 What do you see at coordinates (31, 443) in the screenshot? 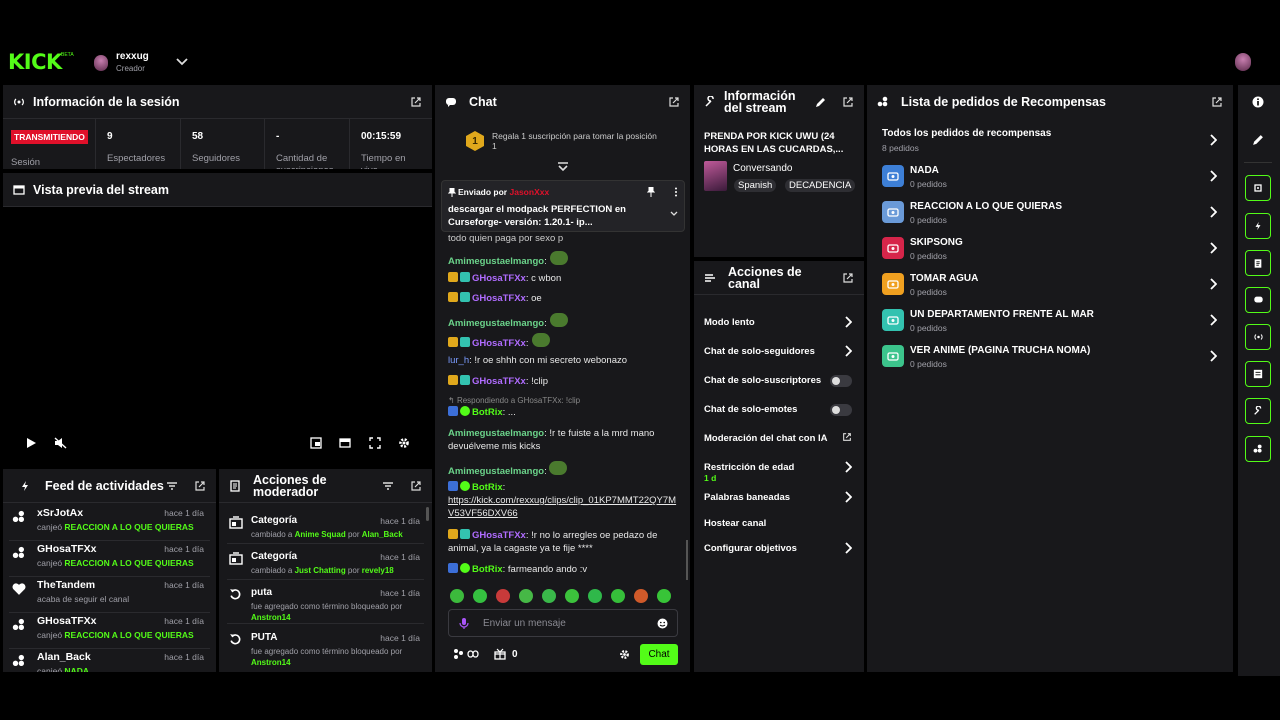
I see `play-icon` at bounding box center [31, 443].